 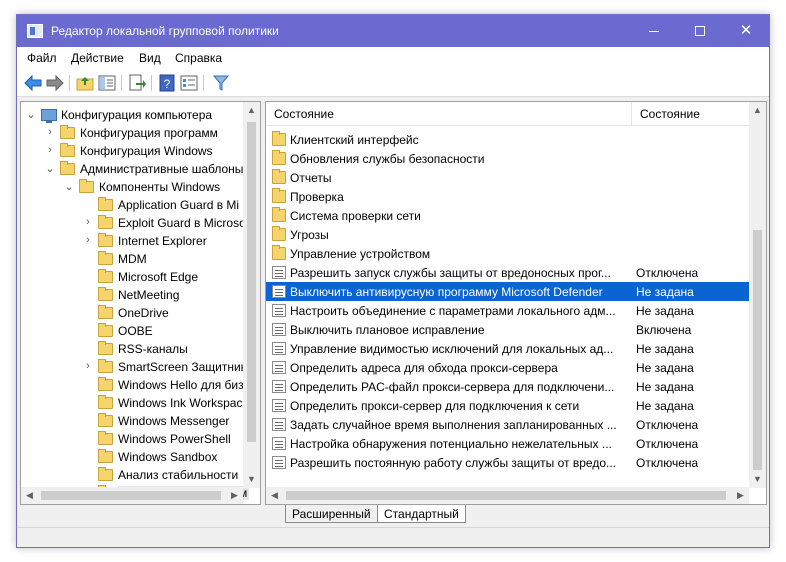 I want to click on tree-item: › Конфигурация Windows, so click(x=140, y=151).